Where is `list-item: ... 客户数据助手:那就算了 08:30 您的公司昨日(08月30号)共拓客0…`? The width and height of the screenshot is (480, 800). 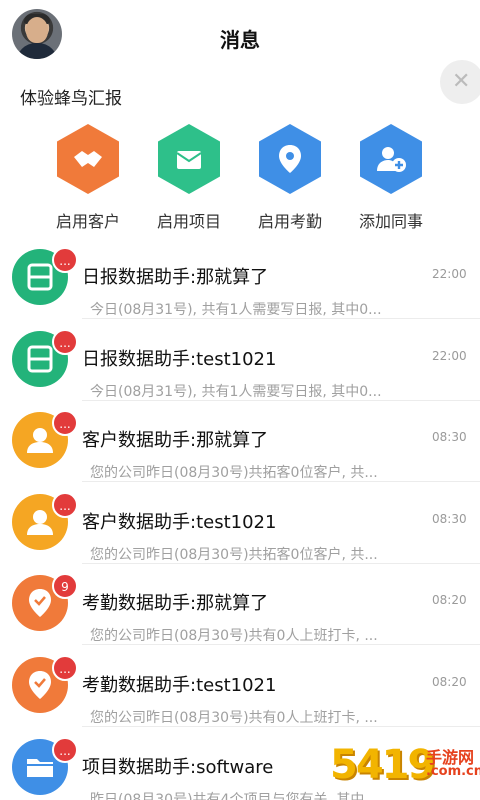
list-item: ... 客户数据助手:那就算了 08:30 您的公司昨日(08月30号)共拓客0… is located at coordinates (240, 441).